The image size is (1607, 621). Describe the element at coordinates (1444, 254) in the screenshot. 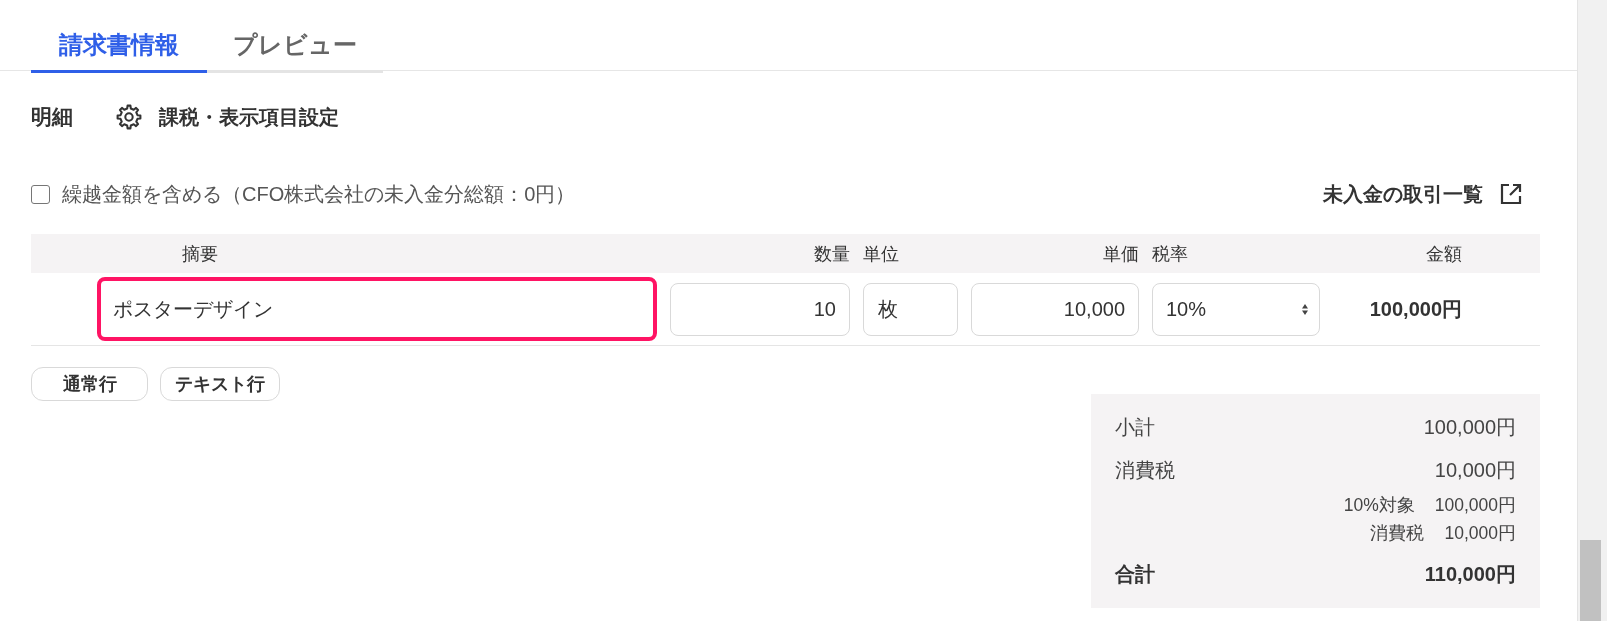

I see `column-header: 金額` at that location.